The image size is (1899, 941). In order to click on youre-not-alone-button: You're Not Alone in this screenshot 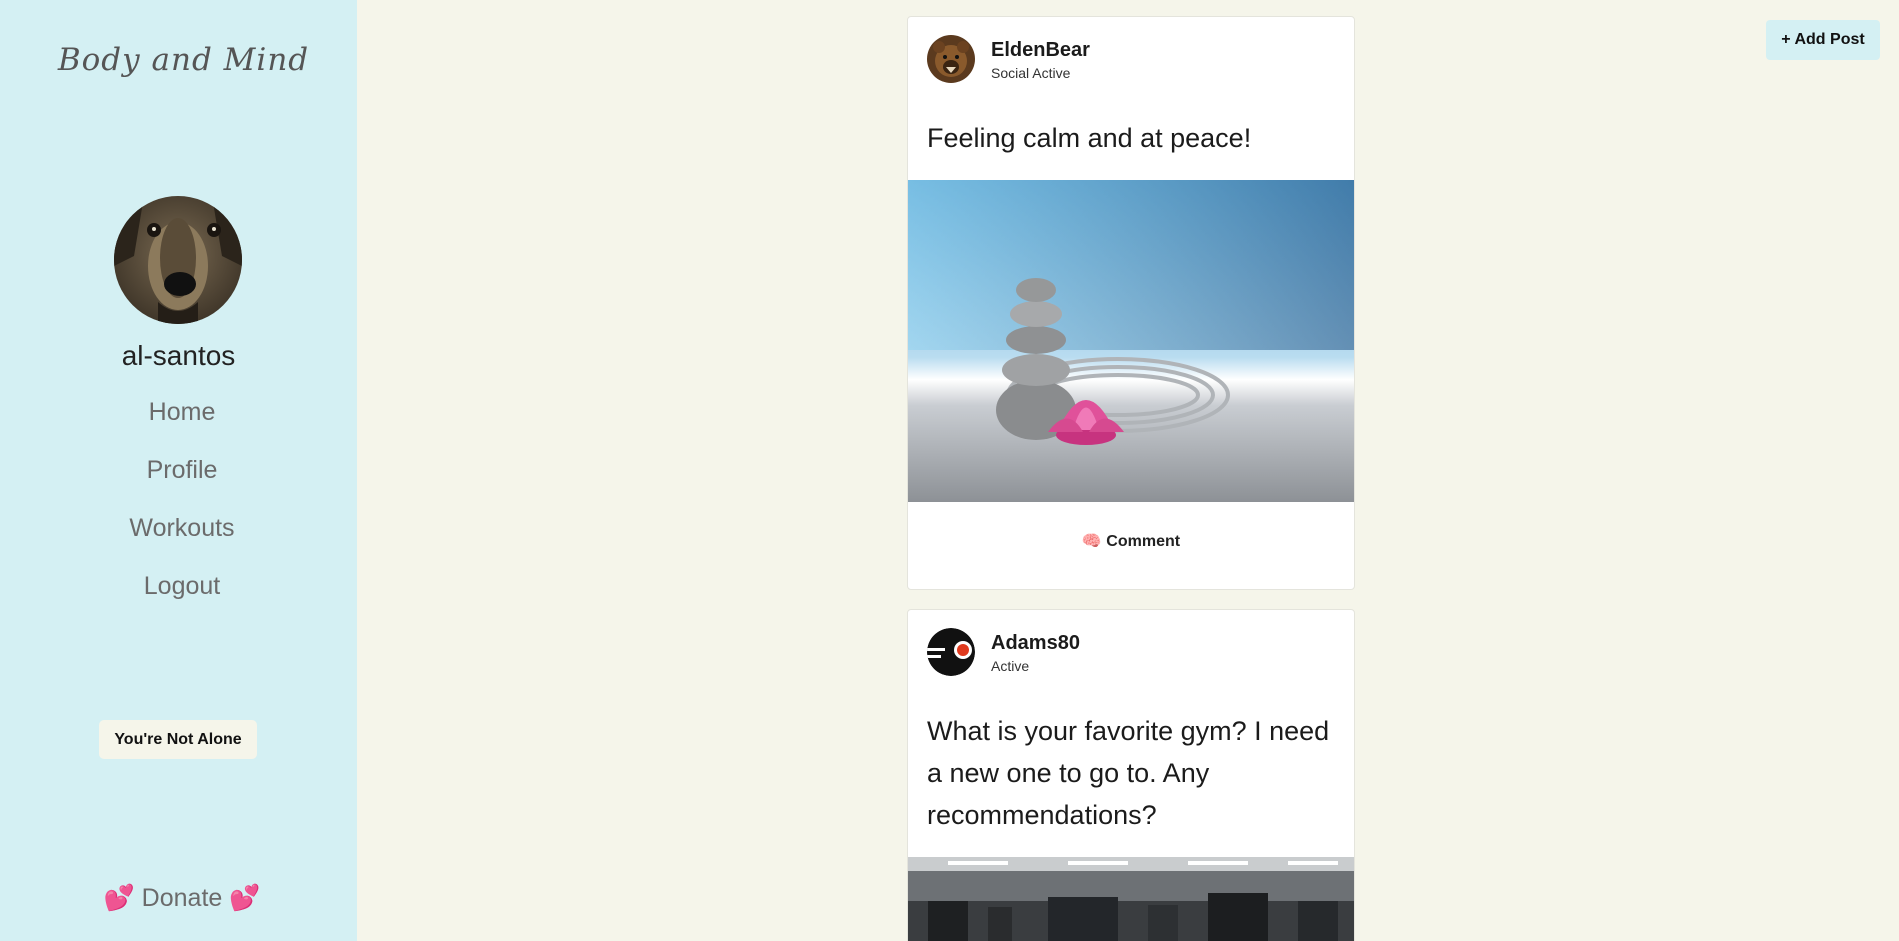, I will do `click(178, 739)`.